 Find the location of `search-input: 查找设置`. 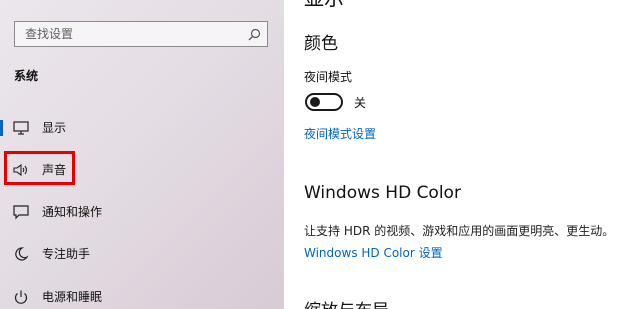

search-input: 查找设置 is located at coordinates (49, 34).